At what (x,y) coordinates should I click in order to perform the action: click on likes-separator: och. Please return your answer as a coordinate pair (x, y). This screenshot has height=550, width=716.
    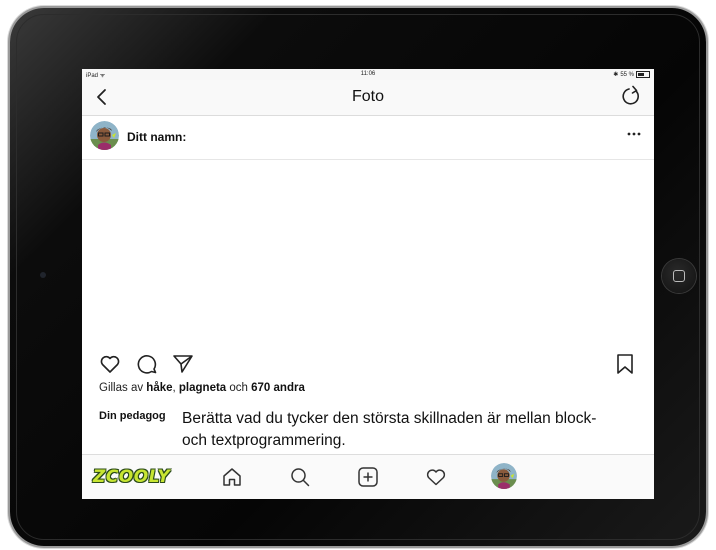
    Looking at the image, I should click on (239, 388).